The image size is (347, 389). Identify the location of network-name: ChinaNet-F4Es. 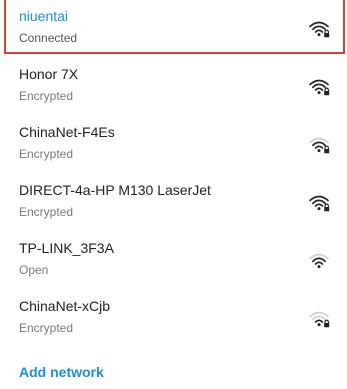
(67, 132).